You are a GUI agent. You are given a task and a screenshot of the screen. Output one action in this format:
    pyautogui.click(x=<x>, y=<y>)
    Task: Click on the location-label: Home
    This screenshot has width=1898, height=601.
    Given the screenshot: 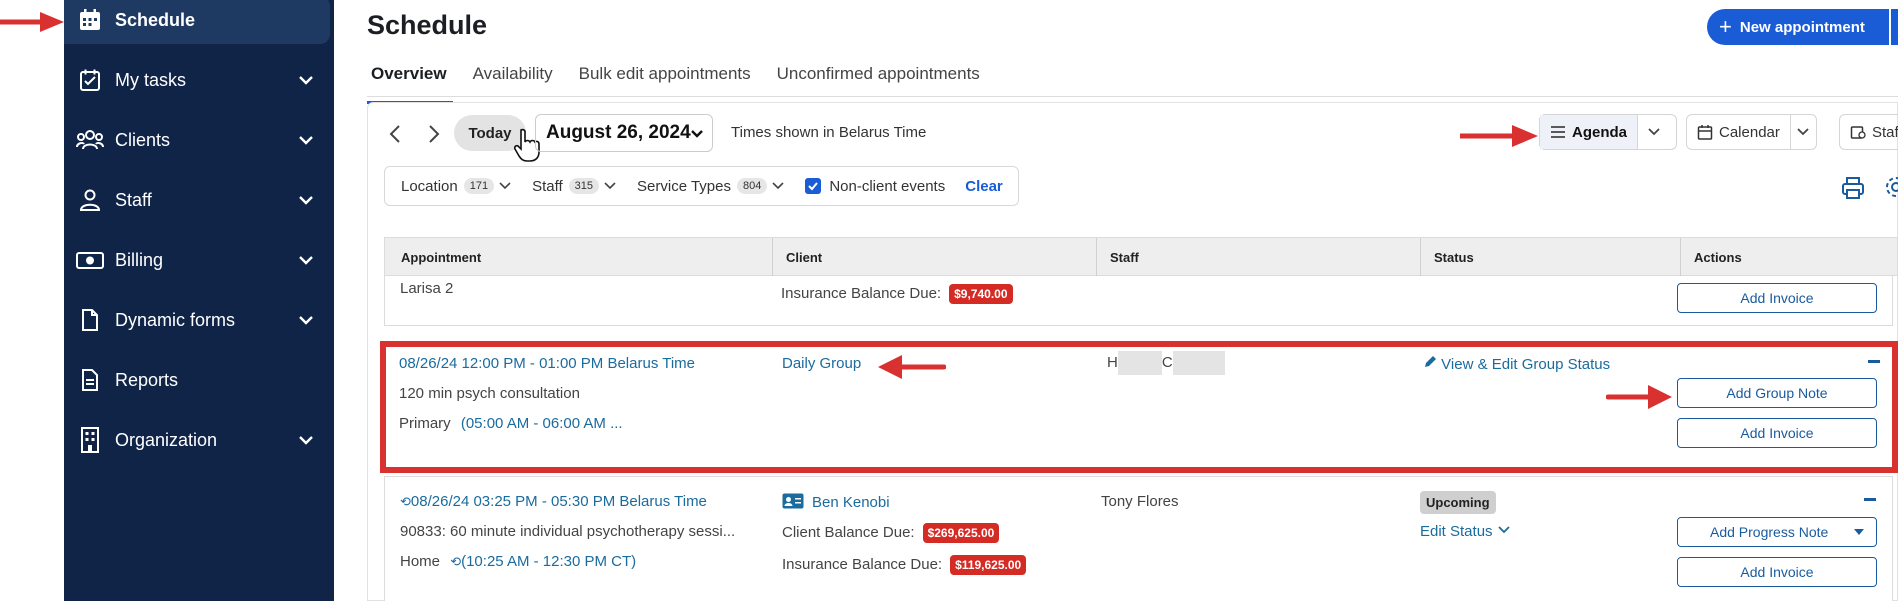 What is the action you would take?
    pyautogui.click(x=420, y=561)
    